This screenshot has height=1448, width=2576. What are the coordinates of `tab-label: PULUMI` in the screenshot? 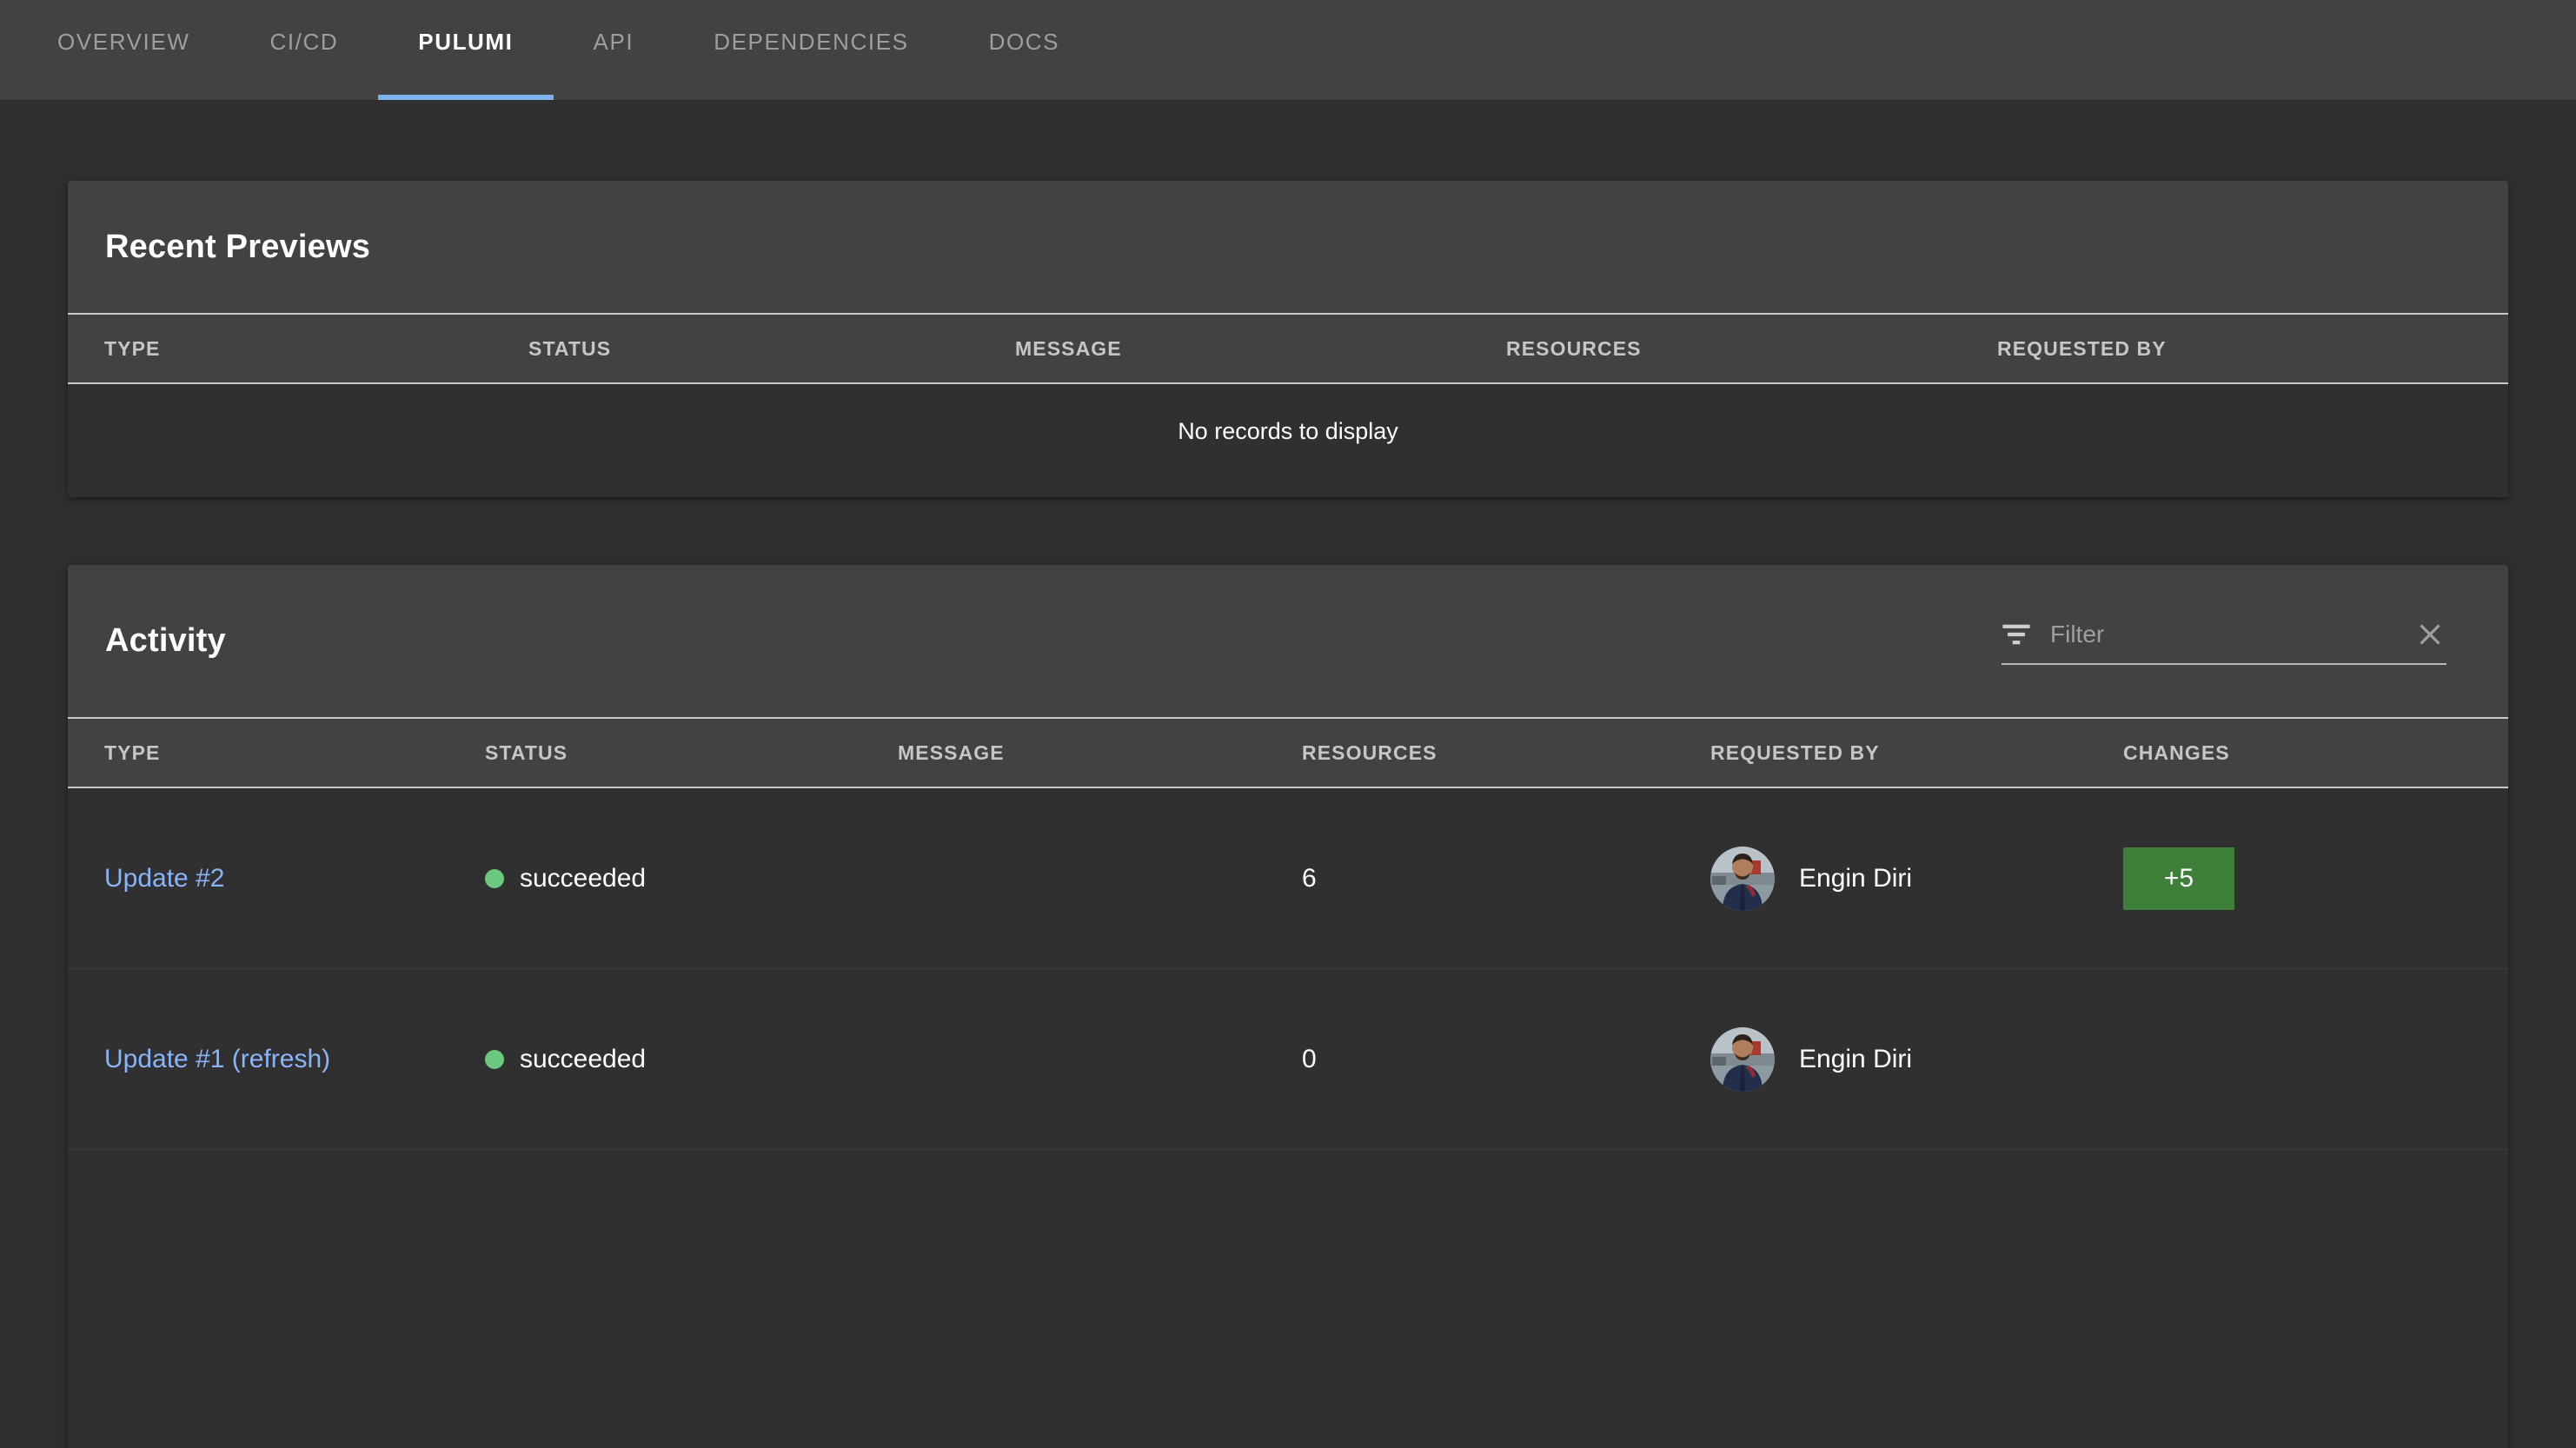 It's located at (466, 42).